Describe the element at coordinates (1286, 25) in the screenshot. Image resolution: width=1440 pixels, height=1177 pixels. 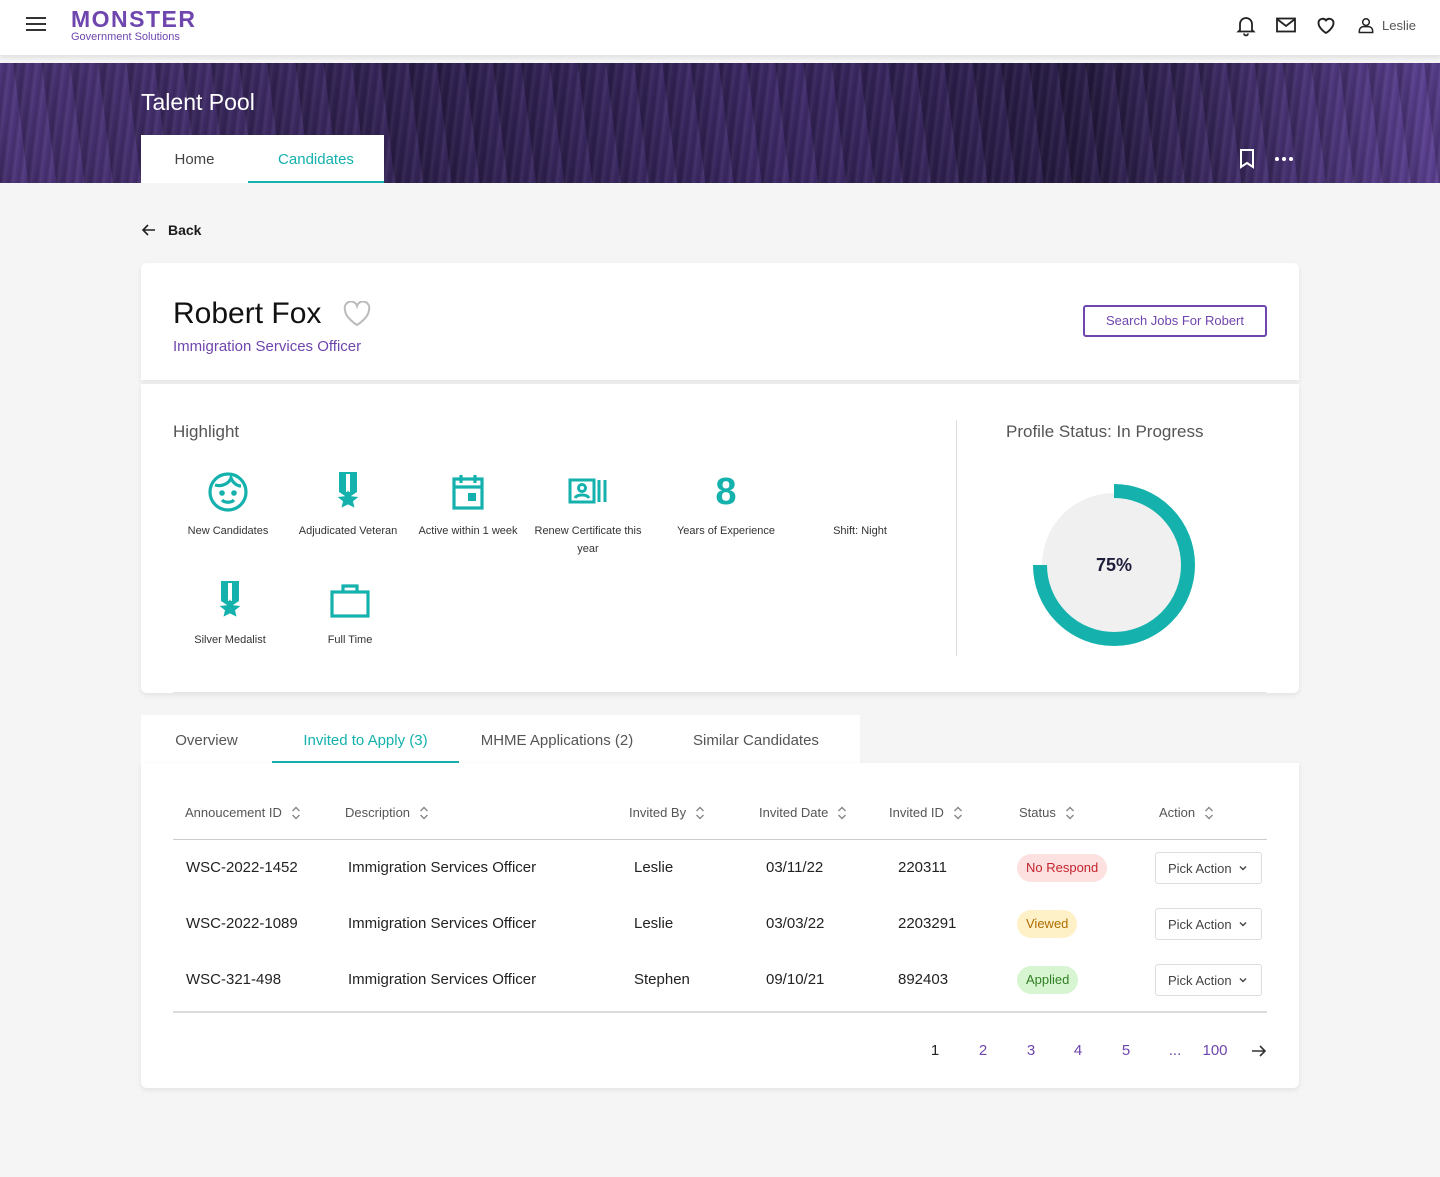
I see `mail-icon` at that location.